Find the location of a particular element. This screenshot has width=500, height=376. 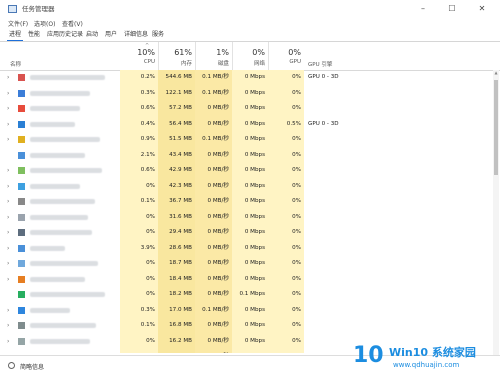

column-header-gpu: 0% GPU is located at coordinates (286, 56).